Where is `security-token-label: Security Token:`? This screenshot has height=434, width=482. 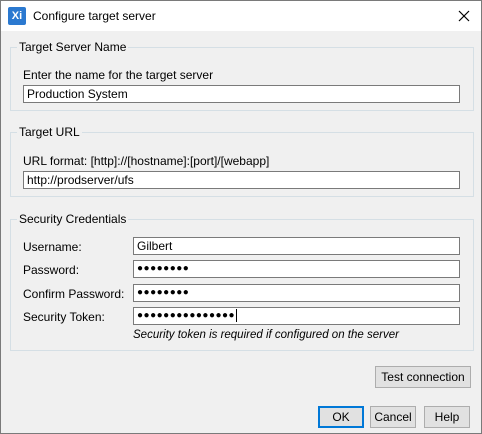 security-token-label: Security Token: is located at coordinates (64, 317).